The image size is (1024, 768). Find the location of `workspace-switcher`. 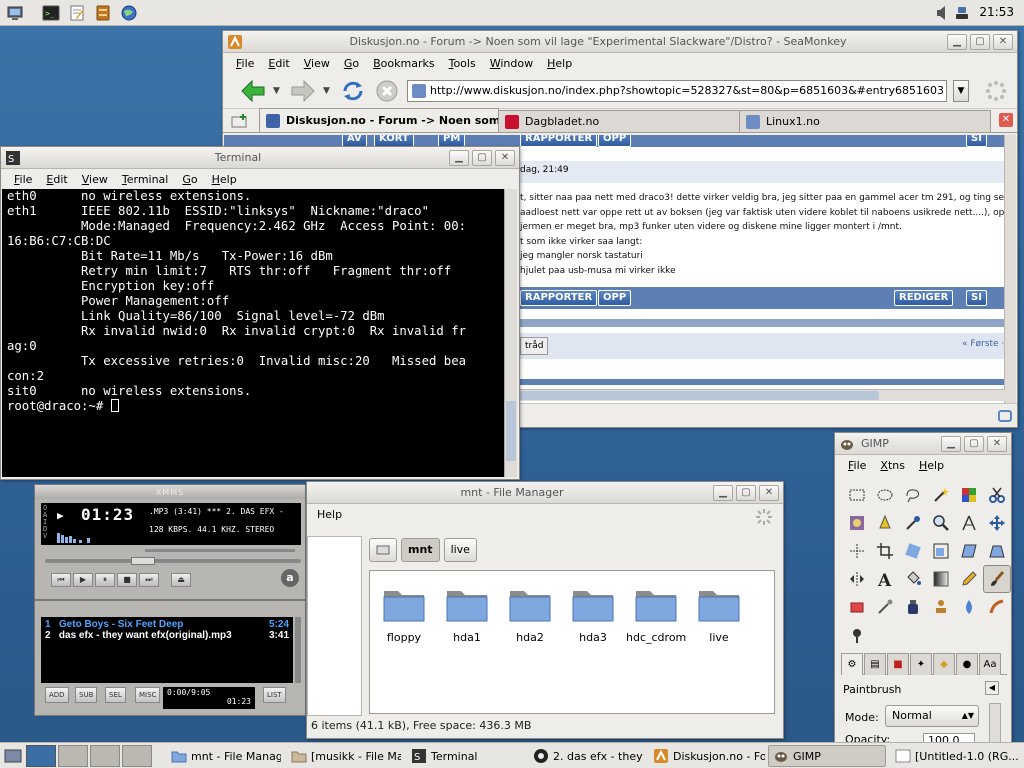

workspace-switcher is located at coordinates (90, 756).